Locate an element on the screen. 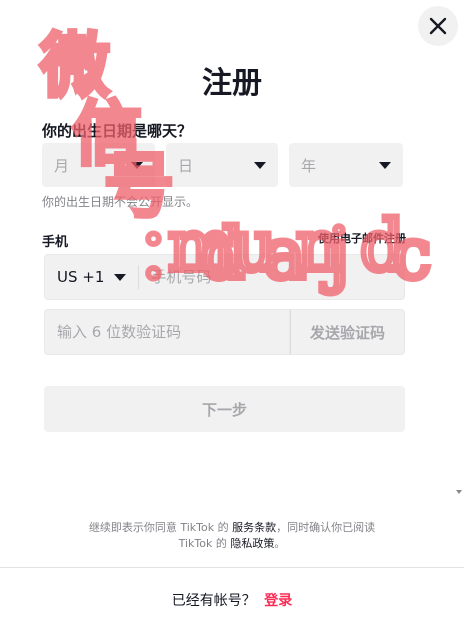  footer: 已经有帐号？ 登录 is located at coordinates (232, 600).